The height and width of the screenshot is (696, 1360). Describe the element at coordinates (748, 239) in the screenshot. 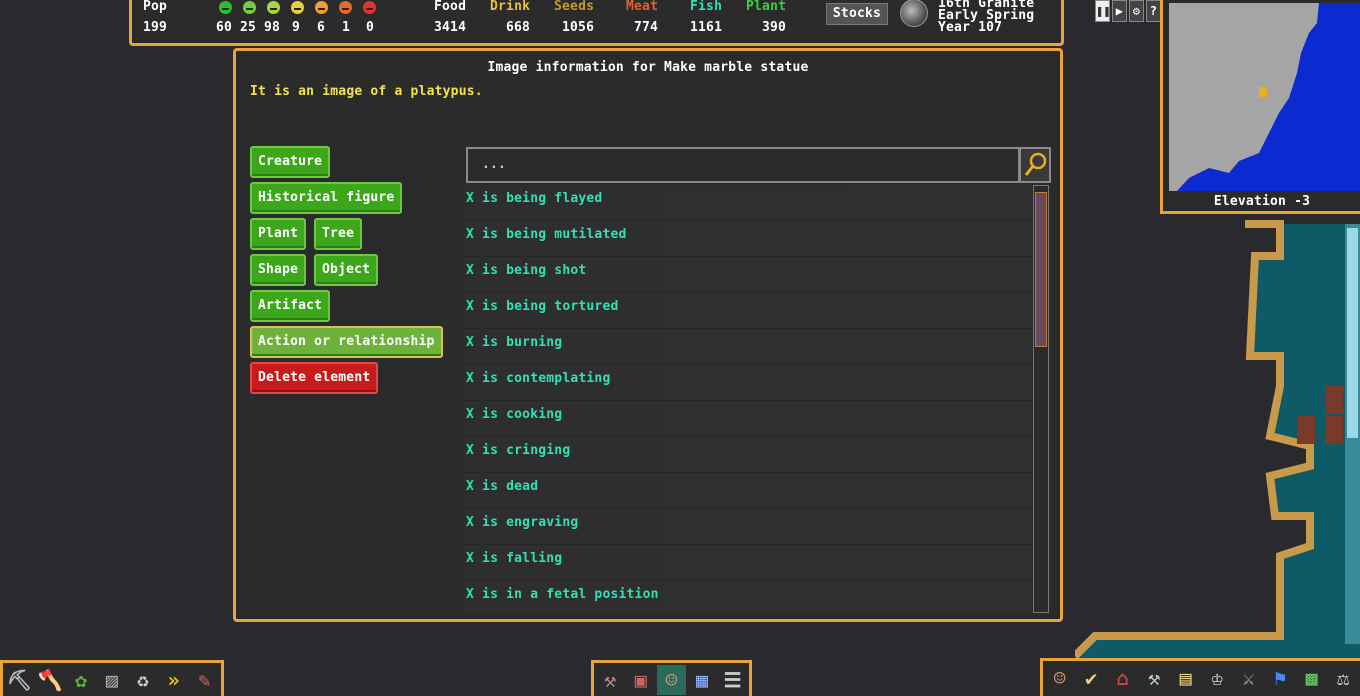

I see `list-item: X is being mutilated` at that location.